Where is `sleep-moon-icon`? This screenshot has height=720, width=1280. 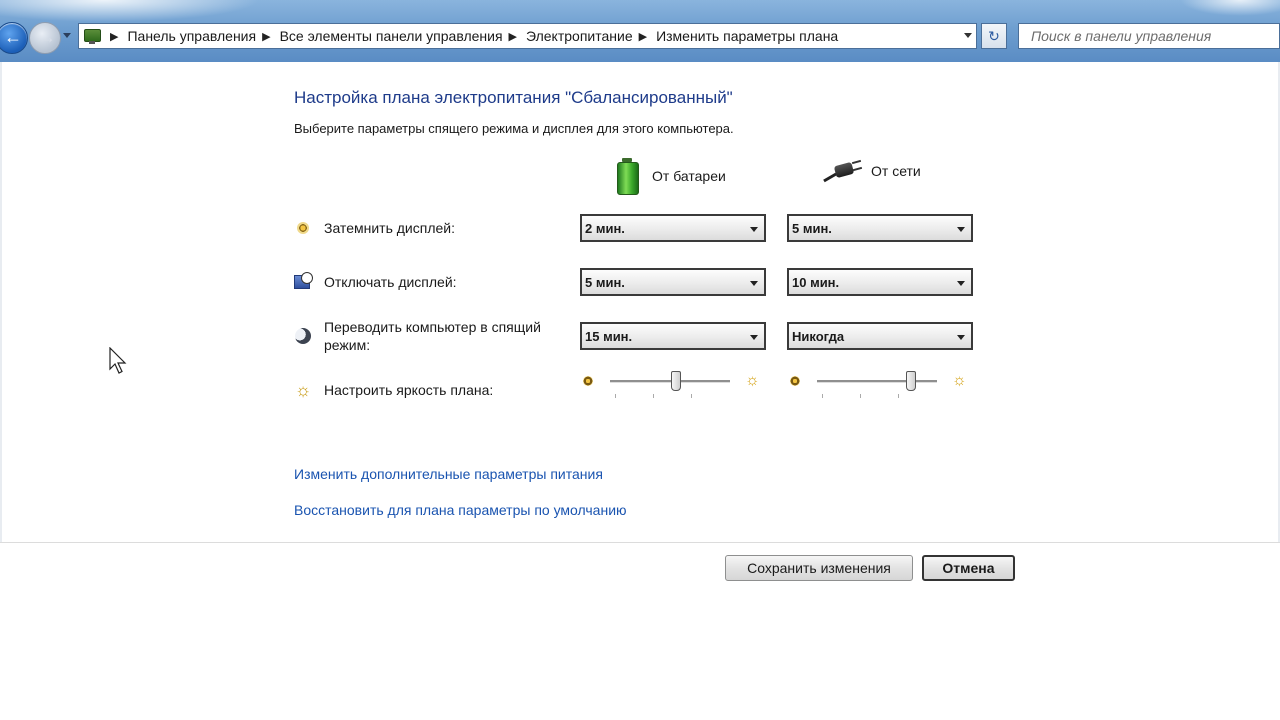
sleep-moon-icon is located at coordinates (303, 336).